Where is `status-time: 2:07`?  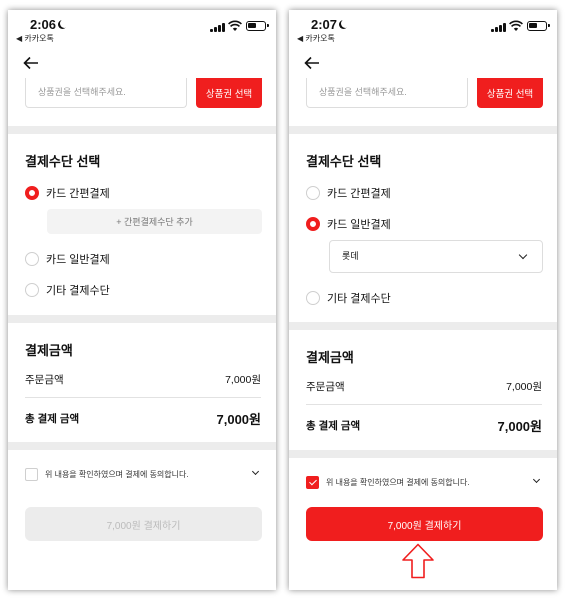
status-time: 2:07 is located at coordinates (324, 24).